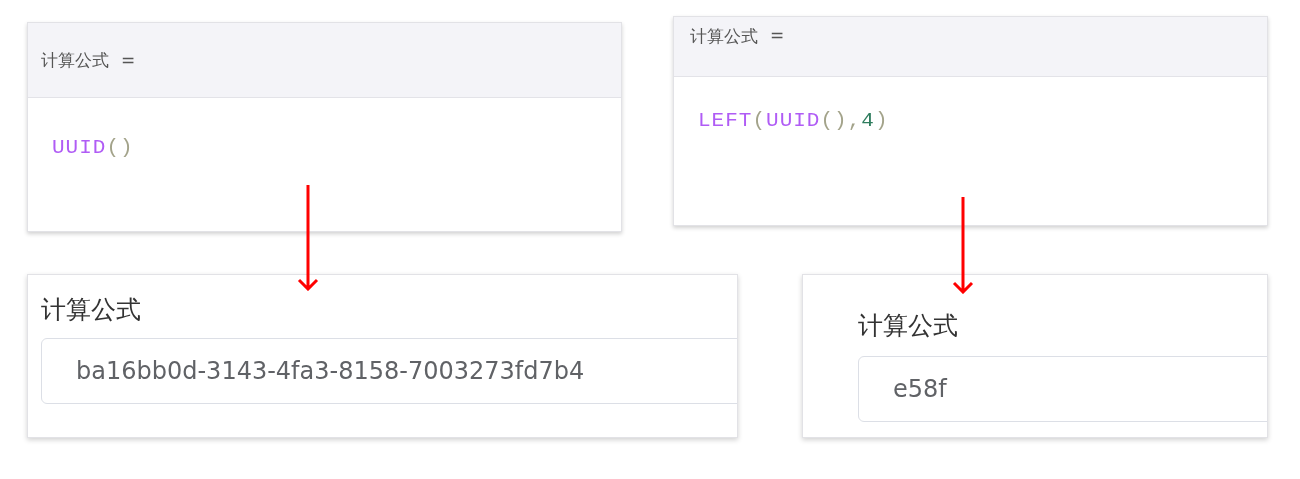  I want to click on formula-code: UUID(), so click(324, 128).